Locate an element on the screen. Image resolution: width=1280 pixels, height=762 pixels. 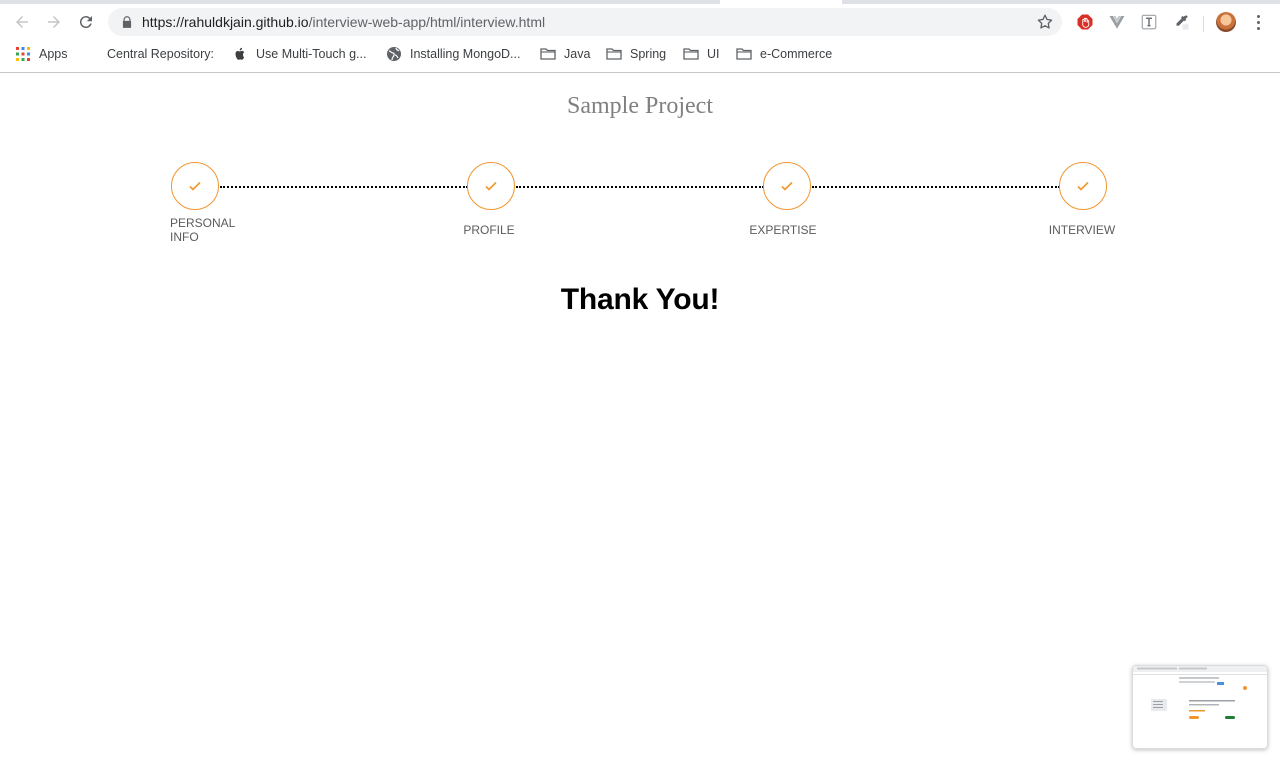
reload-button is located at coordinates (86, 22).